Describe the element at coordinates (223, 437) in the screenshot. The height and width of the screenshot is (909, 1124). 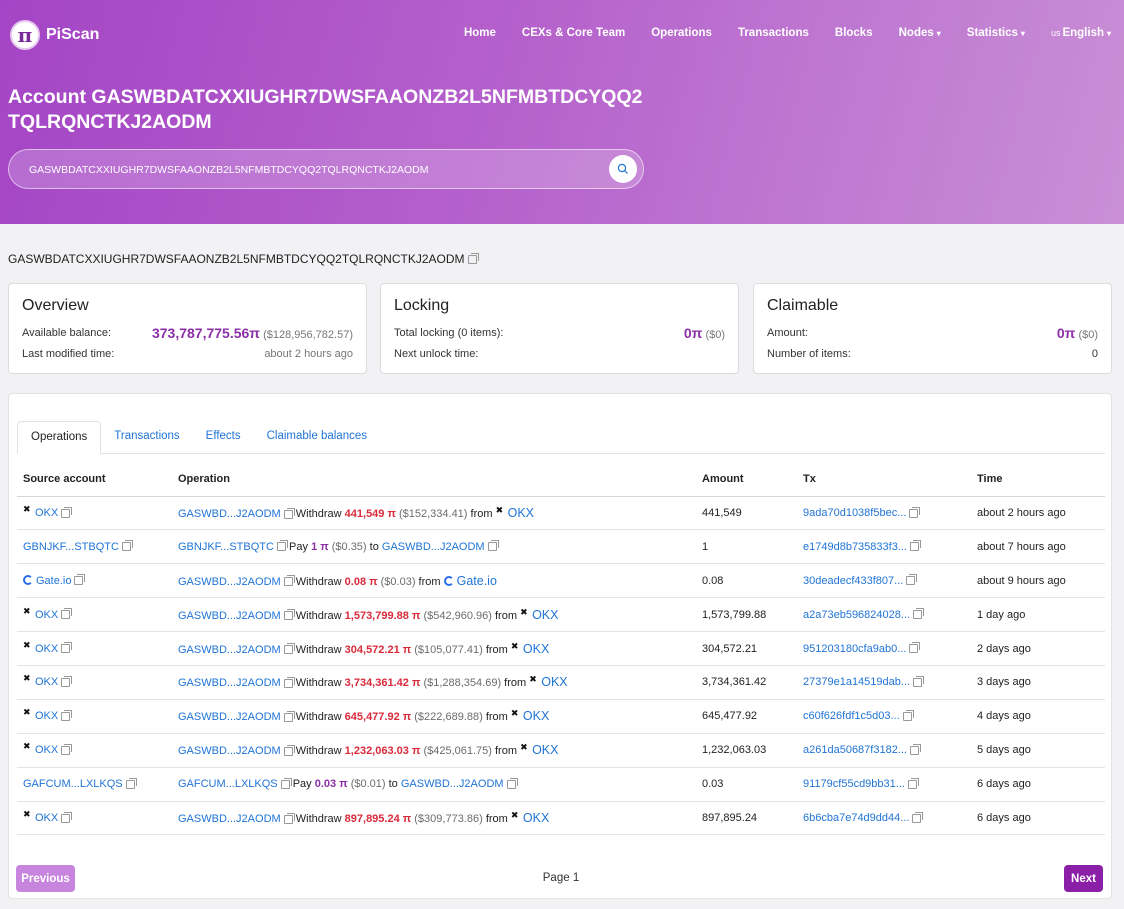
I see `tab-effects: Effects` at that location.